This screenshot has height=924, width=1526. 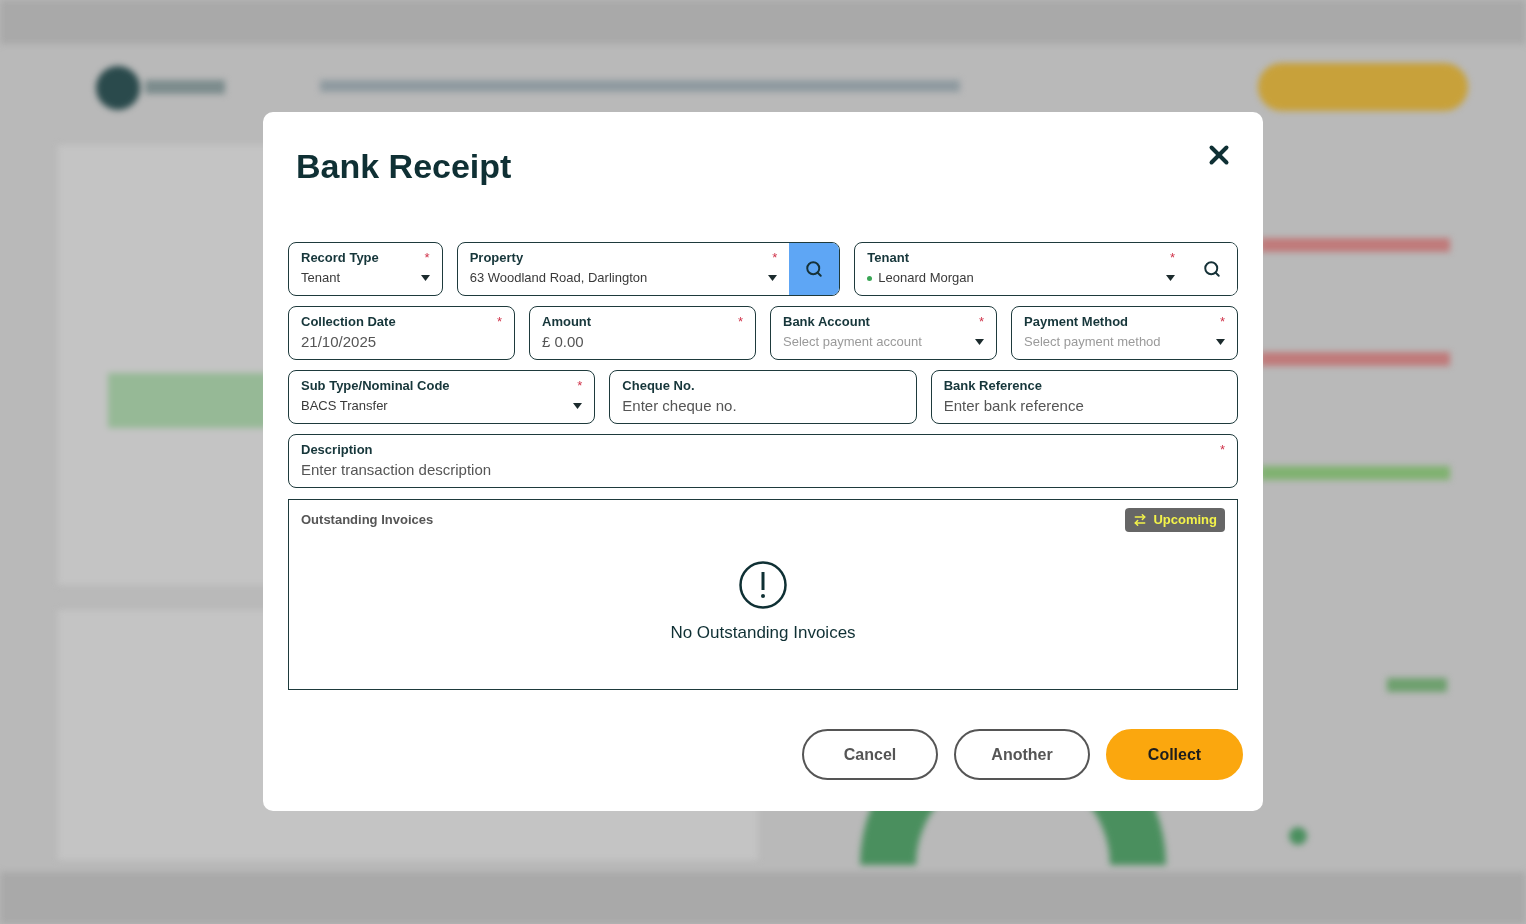 I want to click on input-field: Amount * £ 0.00, so click(x=642, y=333).